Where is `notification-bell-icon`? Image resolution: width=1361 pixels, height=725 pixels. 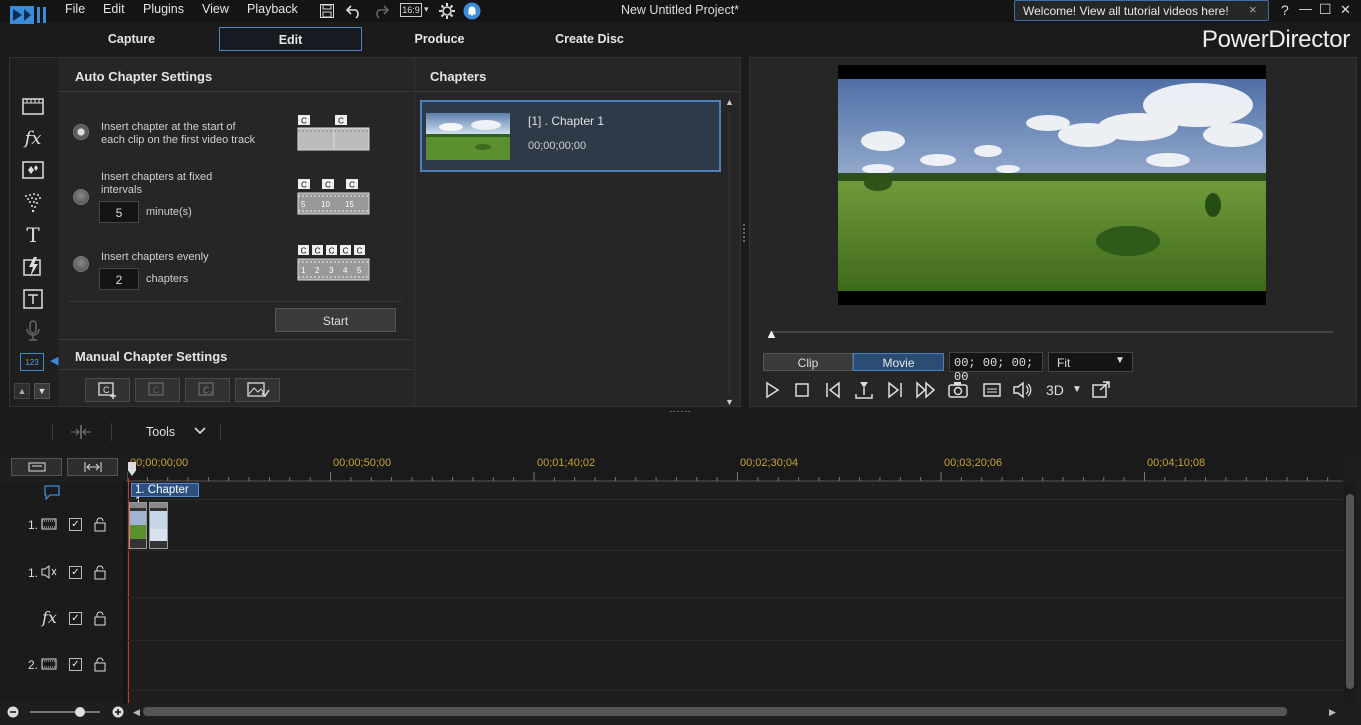
notification-bell-icon is located at coordinates (472, 11).